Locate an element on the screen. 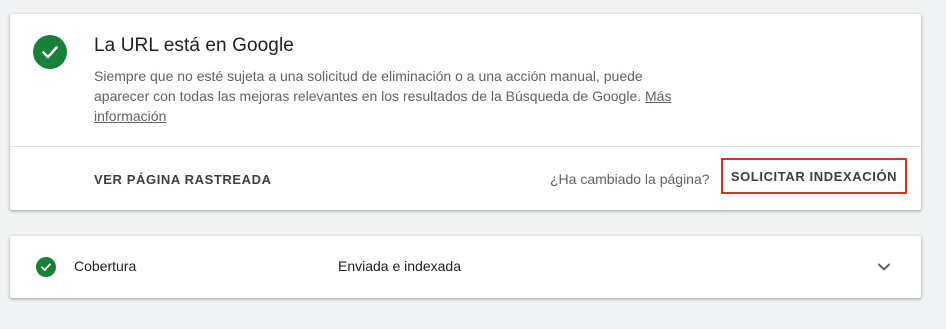 The width and height of the screenshot is (946, 329). page-changed-question: ¿Ha cambiado la página? is located at coordinates (630, 179).